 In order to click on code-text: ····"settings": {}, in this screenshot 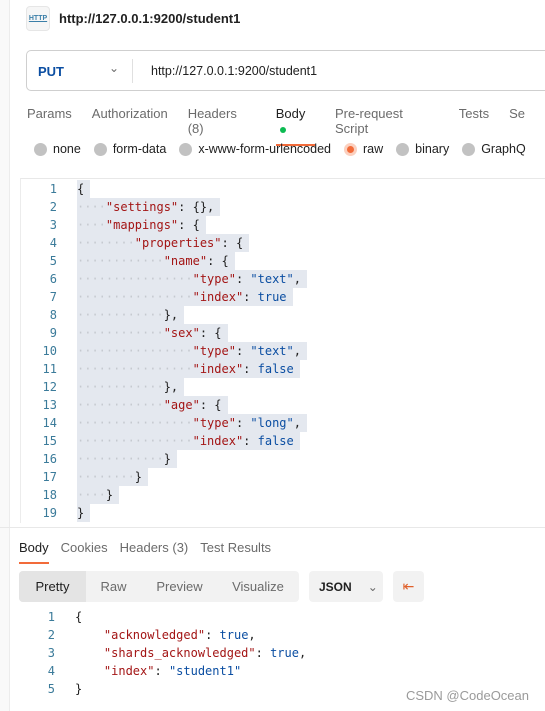, I will do `click(149, 207)`.